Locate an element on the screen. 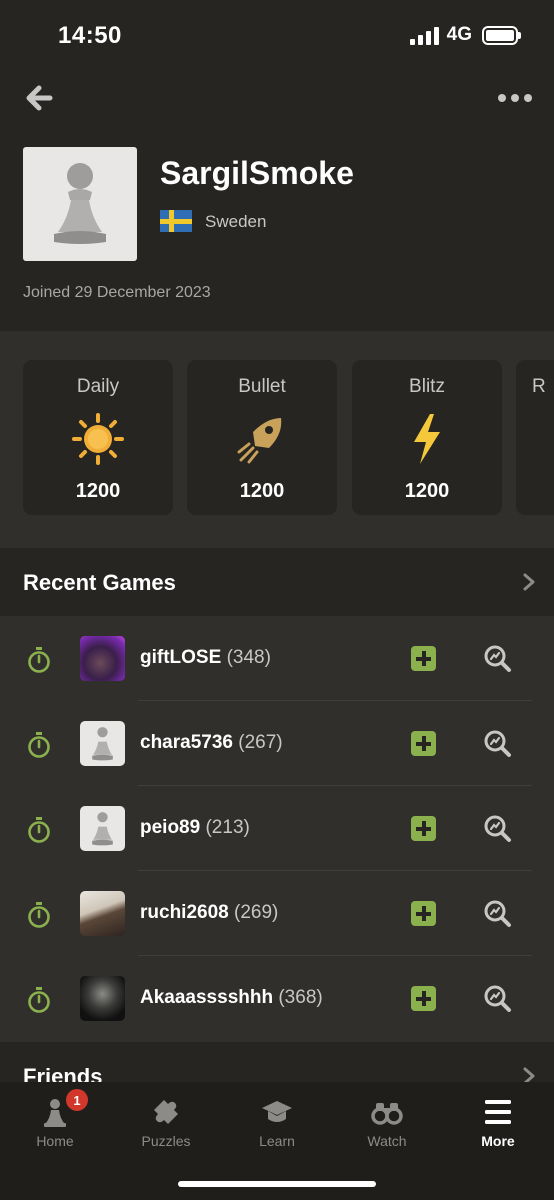  nav-label: Home is located at coordinates (55, 1141).